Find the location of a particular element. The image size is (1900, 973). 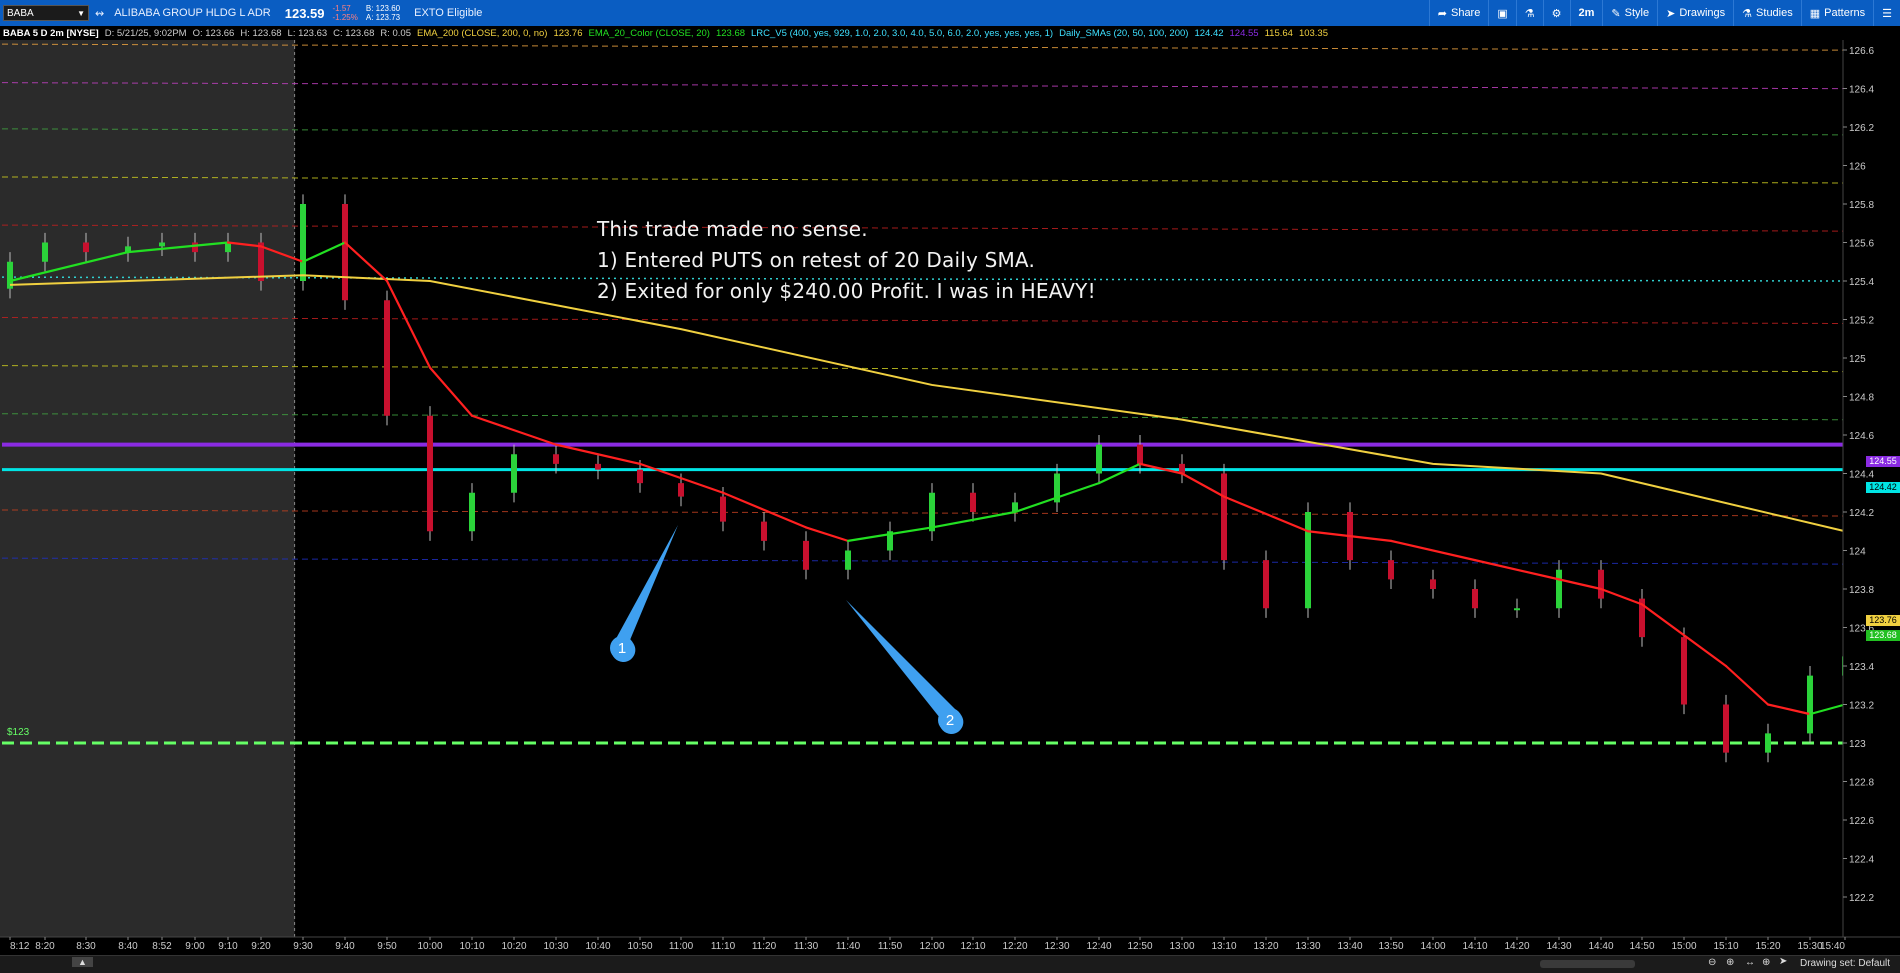

snapshot-button: ▣ is located at coordinates (1501, 13).